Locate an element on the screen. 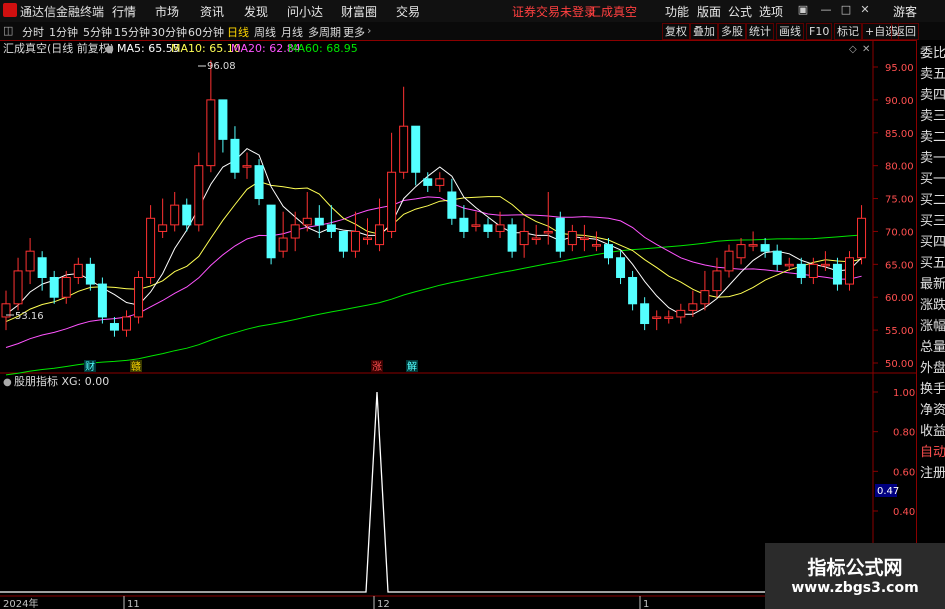 The height and width of the screenshot is (609, 945). multi-stock-button: 多股 is located at coordinates (732, 31).